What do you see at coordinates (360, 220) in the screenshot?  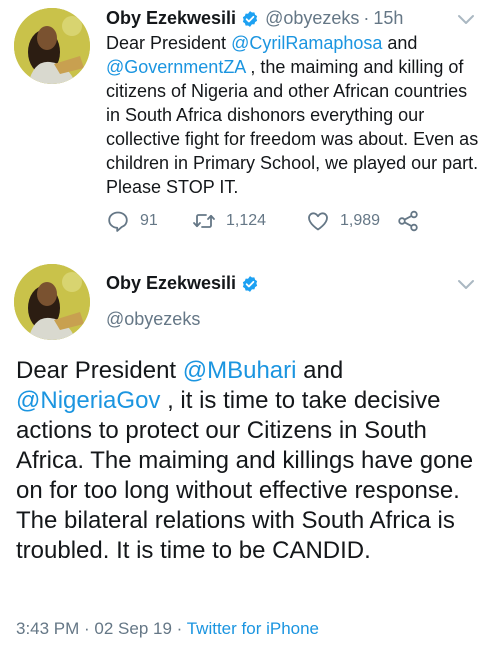 I see `like-count: 1,989` at bounding box center [360, 220].